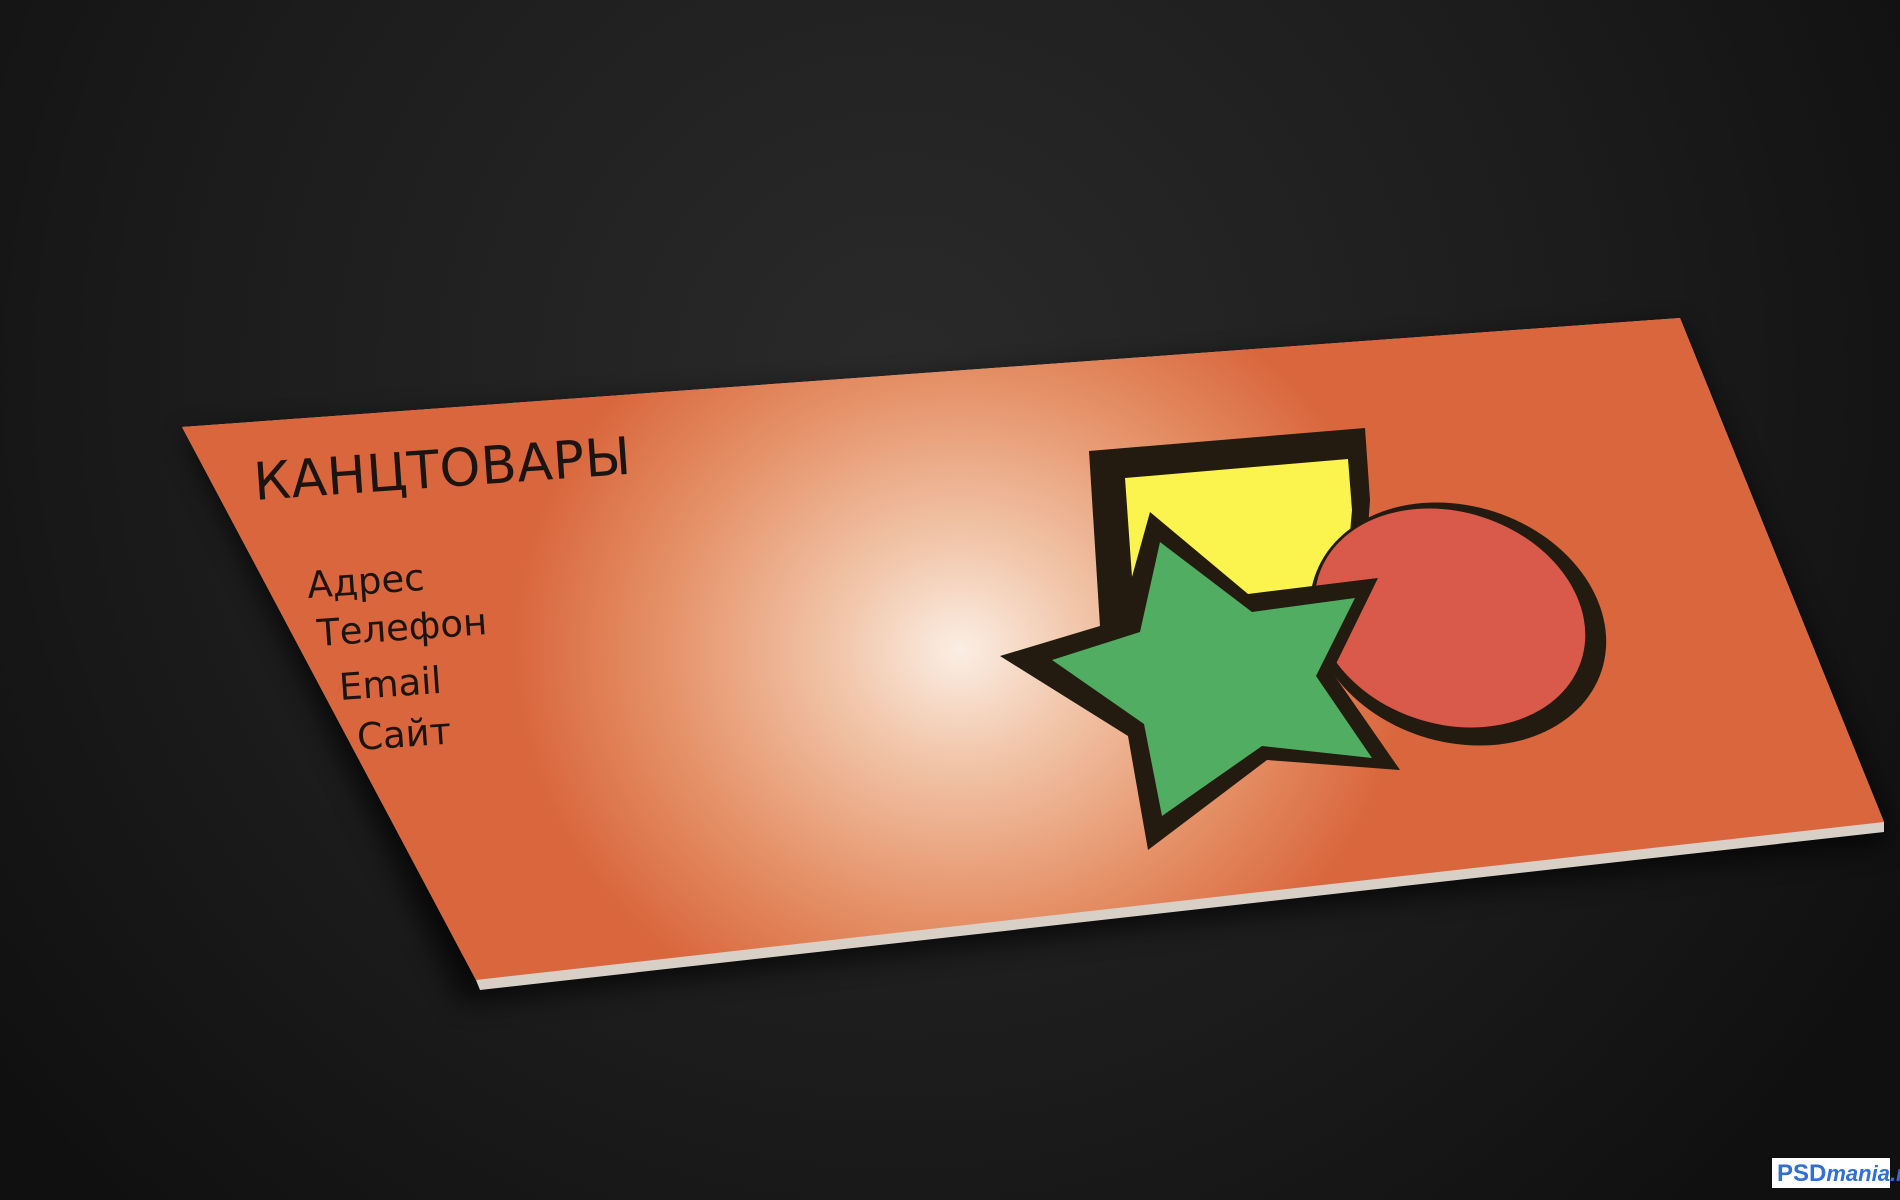 This screenshot has width=1900, height=1200. What do you see at coordinates (1863, 1173) in the screenshot?
I see `watermark-domain: mania.ru` at bounding box center [1863, 1173].